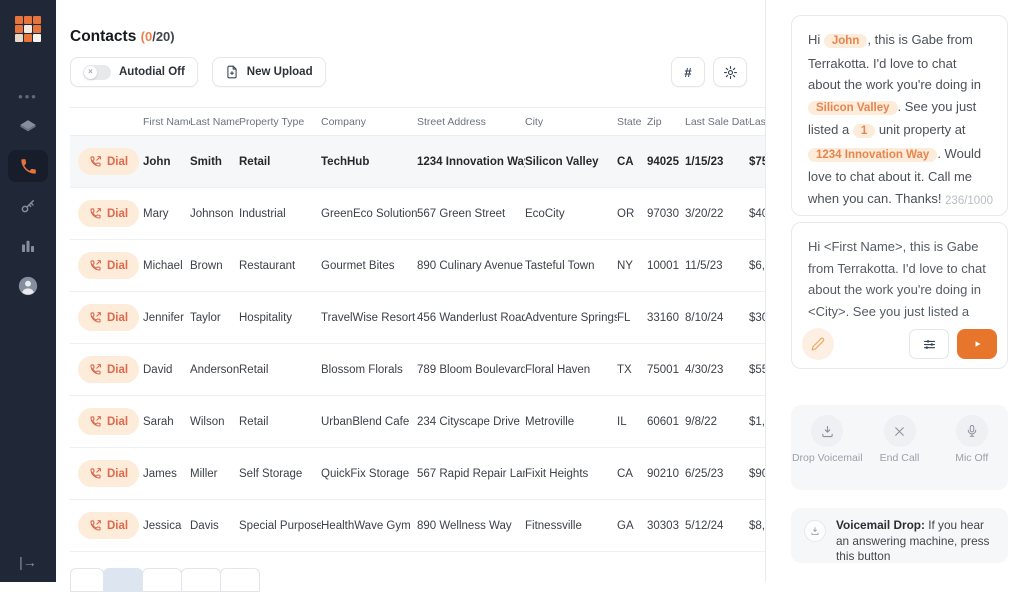 Image resolution: width=1024 pixels, height=592 pixels. I want to click on dial-phone-icon, so click(95, 421).